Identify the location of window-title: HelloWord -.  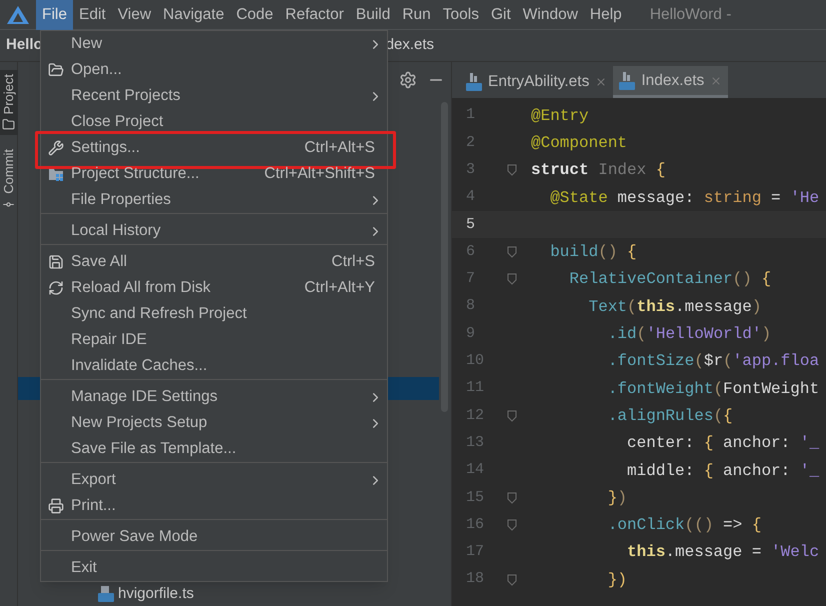
(691, 14).